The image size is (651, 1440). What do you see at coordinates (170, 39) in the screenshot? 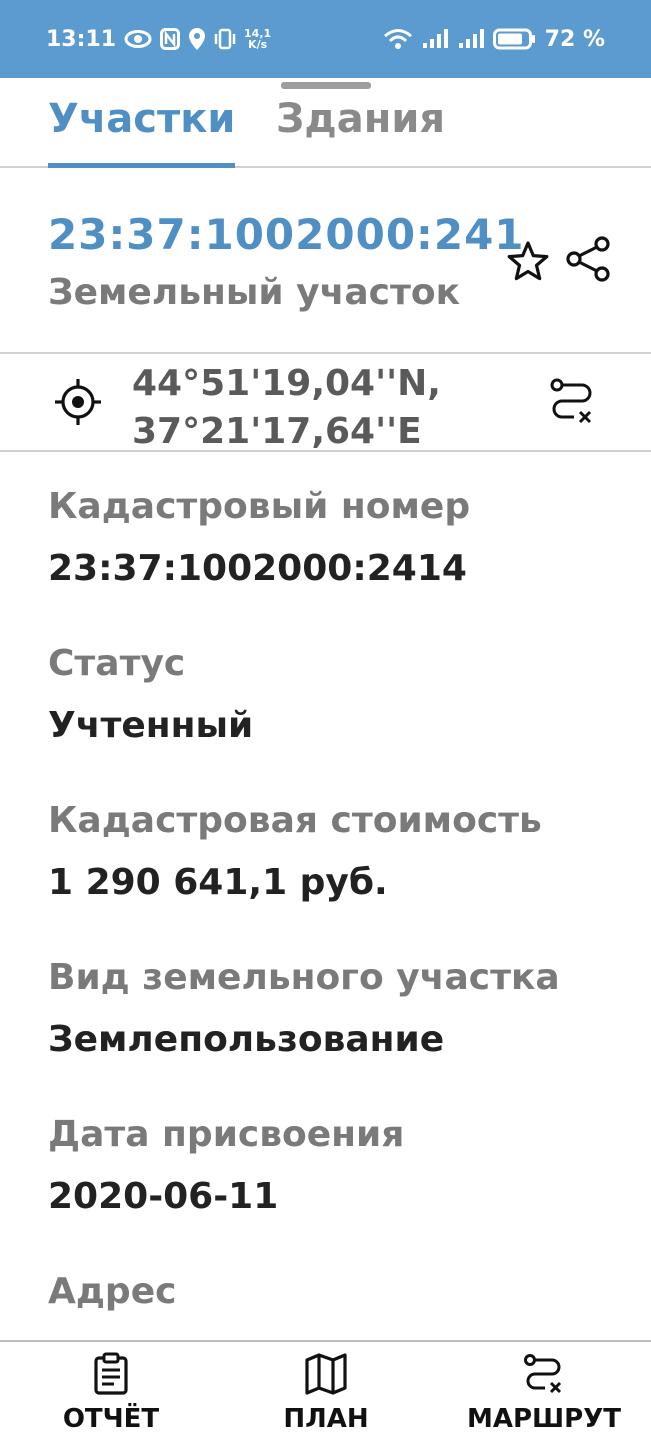
I see `nfc-icon` at bounding box center [170, 39].